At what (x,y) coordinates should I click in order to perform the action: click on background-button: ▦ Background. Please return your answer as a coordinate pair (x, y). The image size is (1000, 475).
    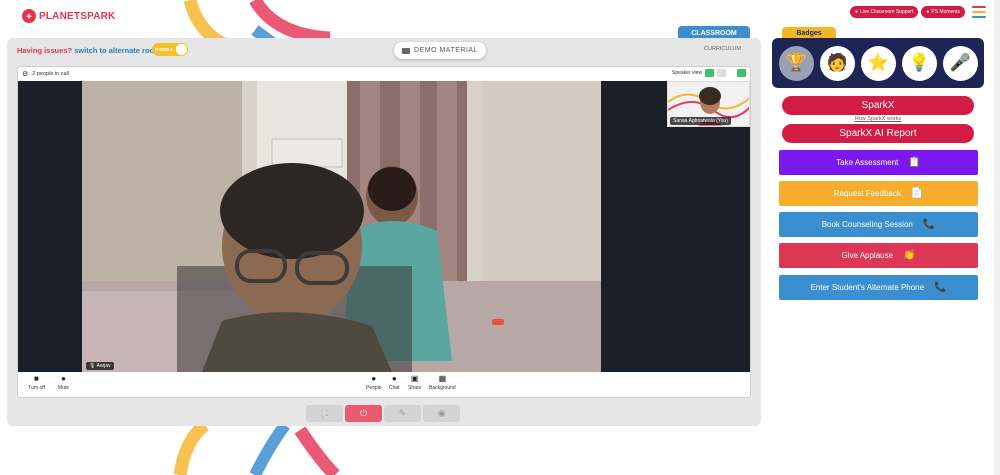
    Looking at the image, I should click on (442, 383).